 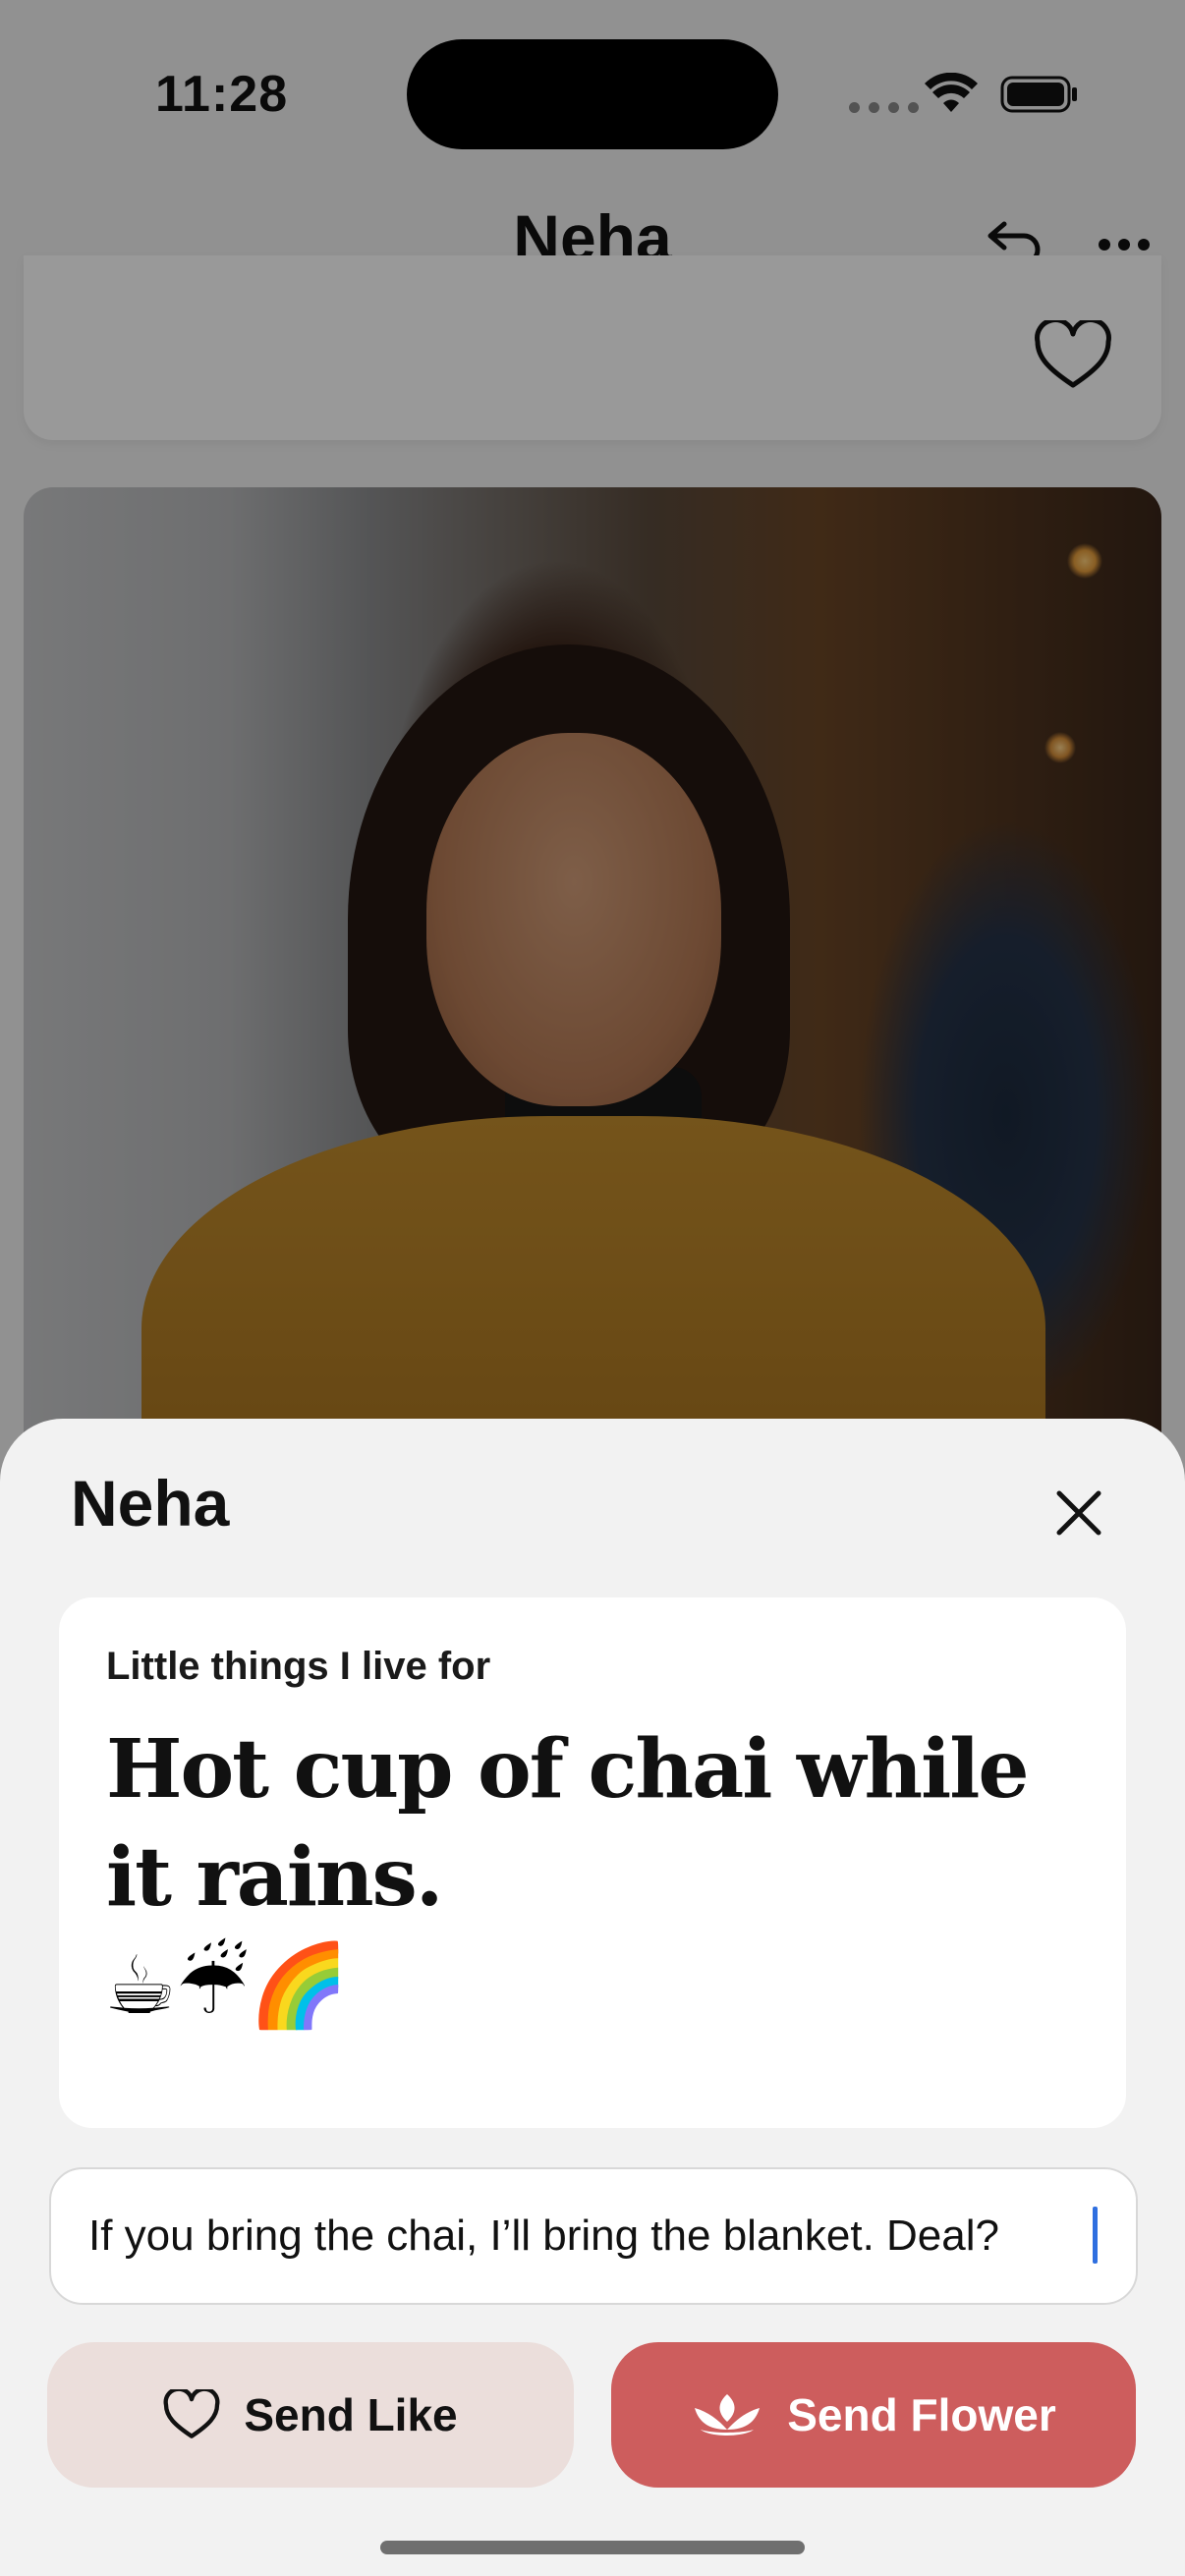 I want to click on text-cursor, so click(x=1096, y=2235).